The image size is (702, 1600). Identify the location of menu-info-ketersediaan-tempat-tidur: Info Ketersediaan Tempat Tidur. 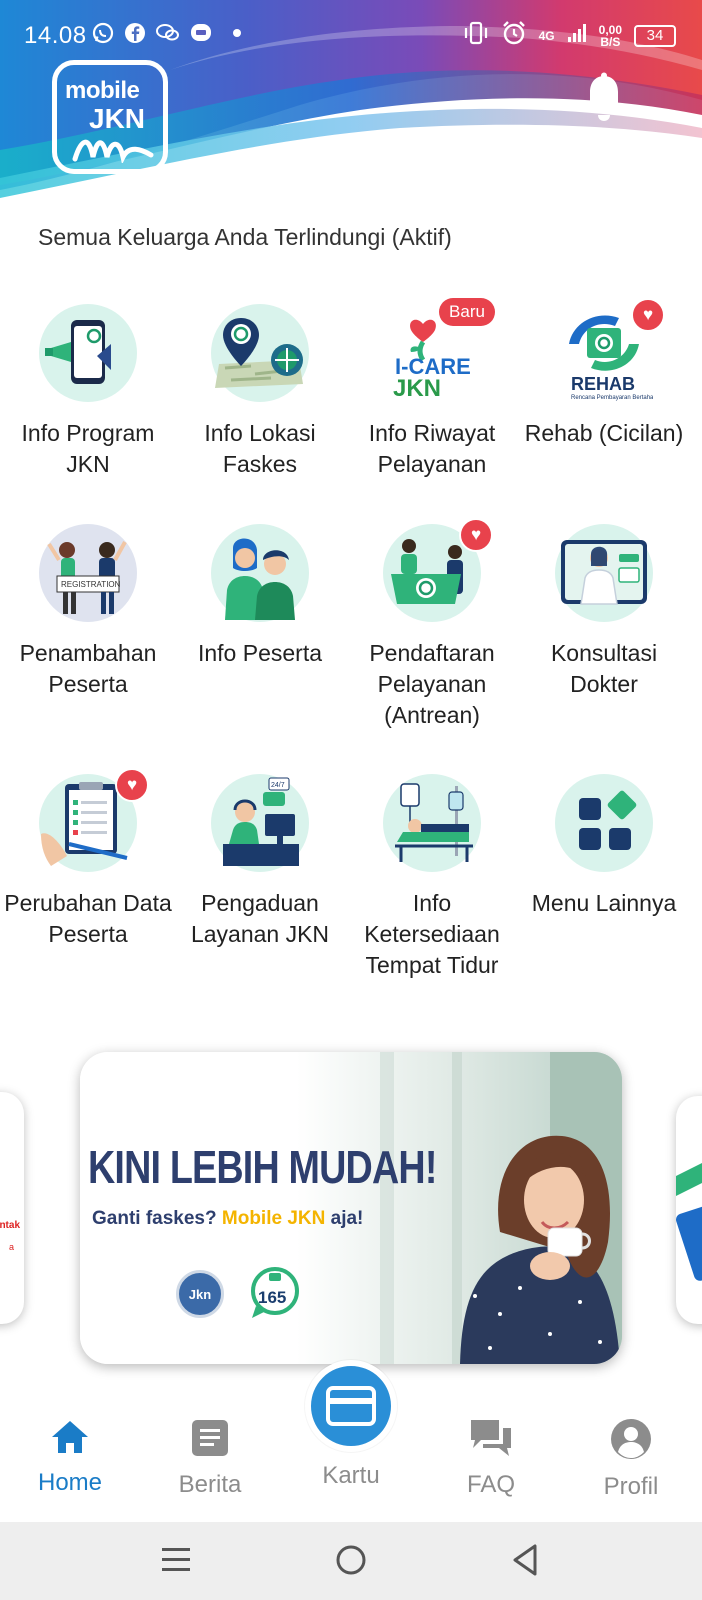
(432, 877).